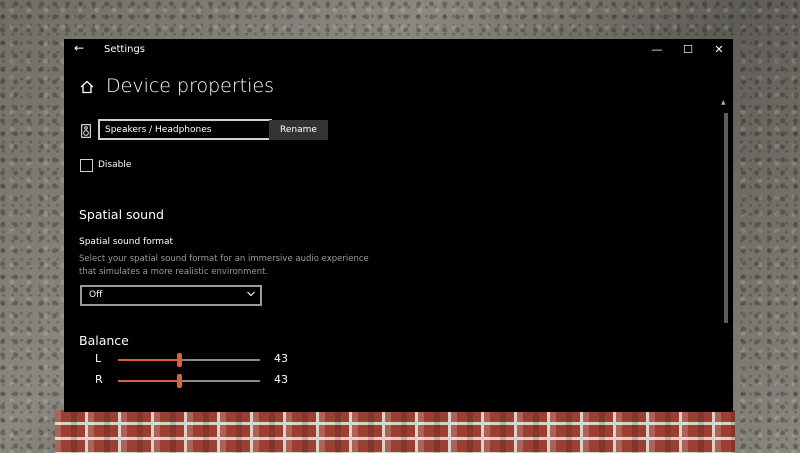 The width and height of the screenshot is (800, 453). I want to click on disable-checkbox, so click(86, 165).